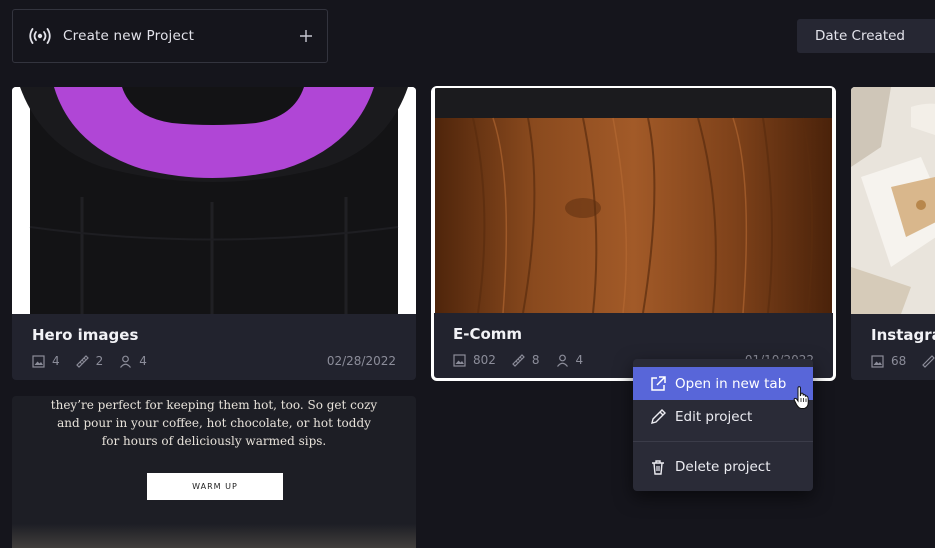  I want to click on menu-item-label: Delete project, so click(723, 466).